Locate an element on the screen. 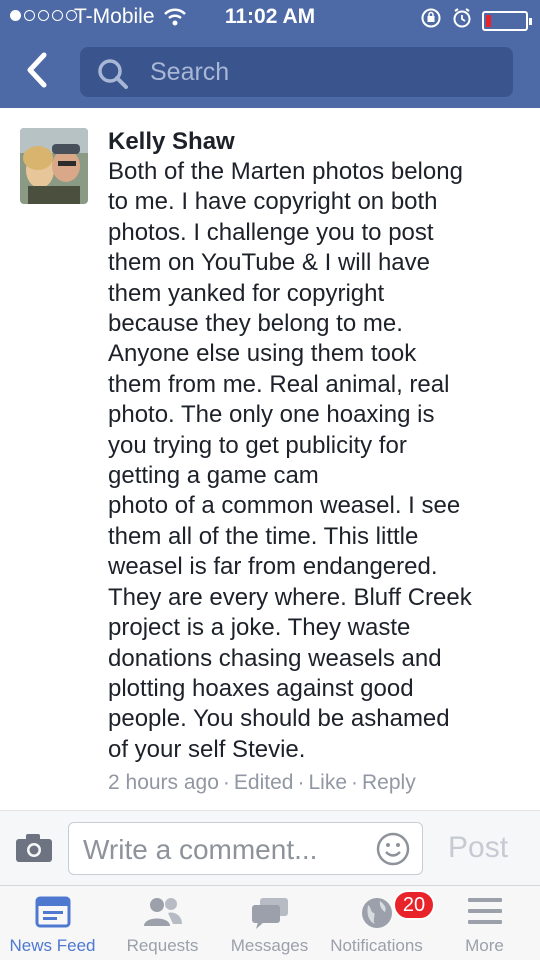 This screenshot has height=961, width=540. app-header: T-Mobile 11:02 AM Search is located at coordinates (270, 54).